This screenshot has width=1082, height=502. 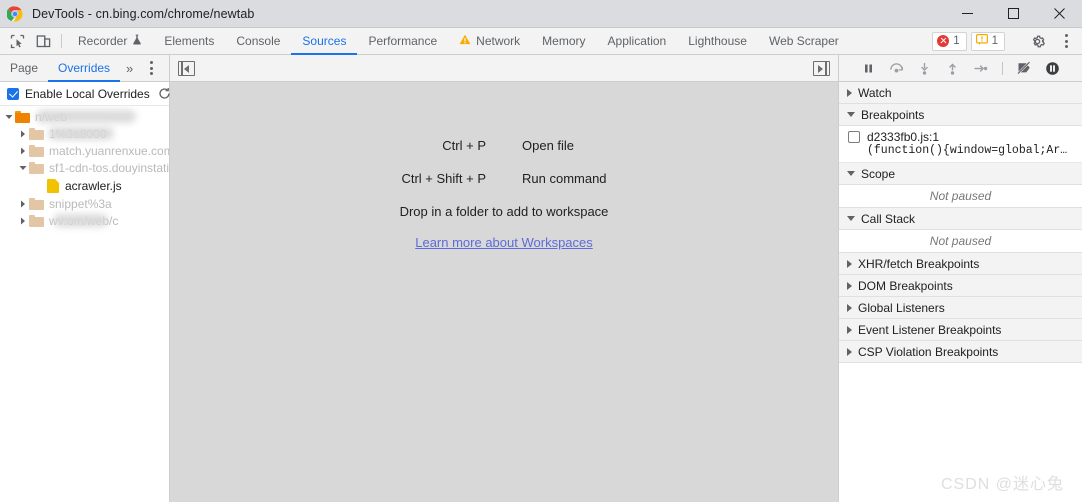 What do you see at coordinates (893, 114) in the screenshot?
I see `section-breakpoints-label: Breakpoints` at bounding box center [893, 114].